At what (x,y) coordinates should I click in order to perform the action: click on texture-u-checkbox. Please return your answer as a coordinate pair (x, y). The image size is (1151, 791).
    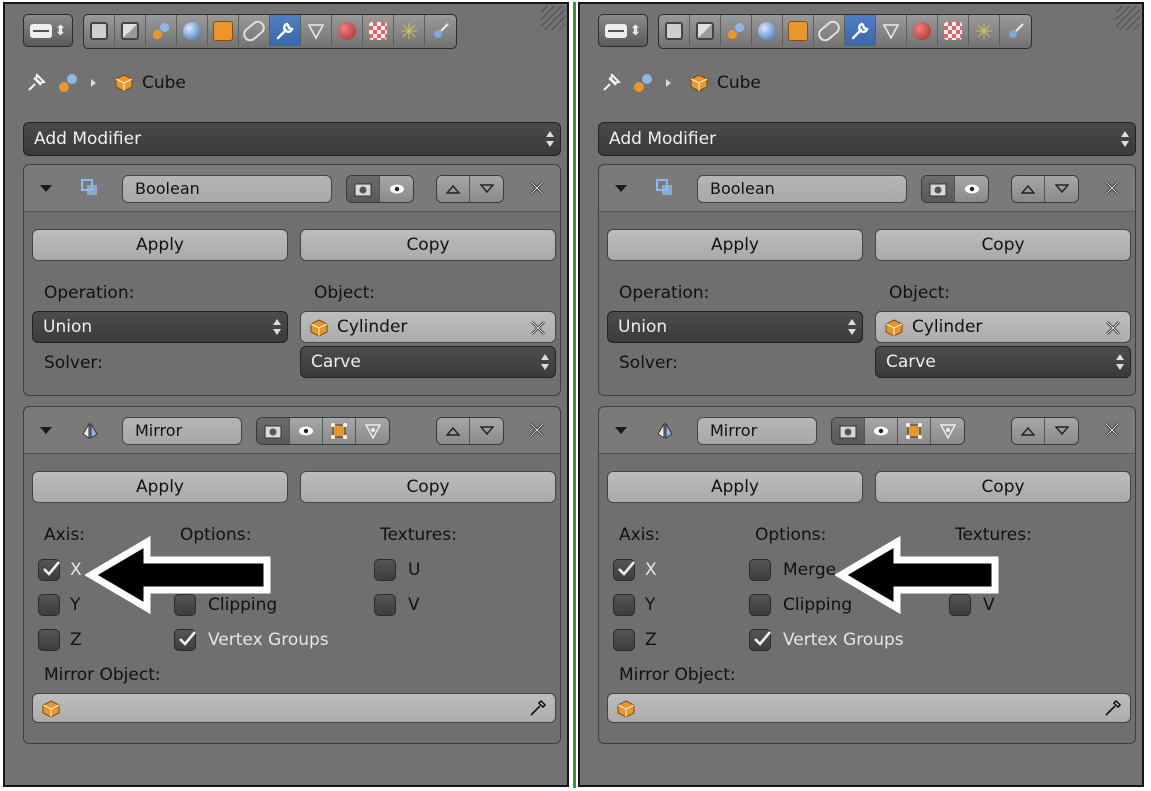
    Looking at the image, I should click on (385, 570).